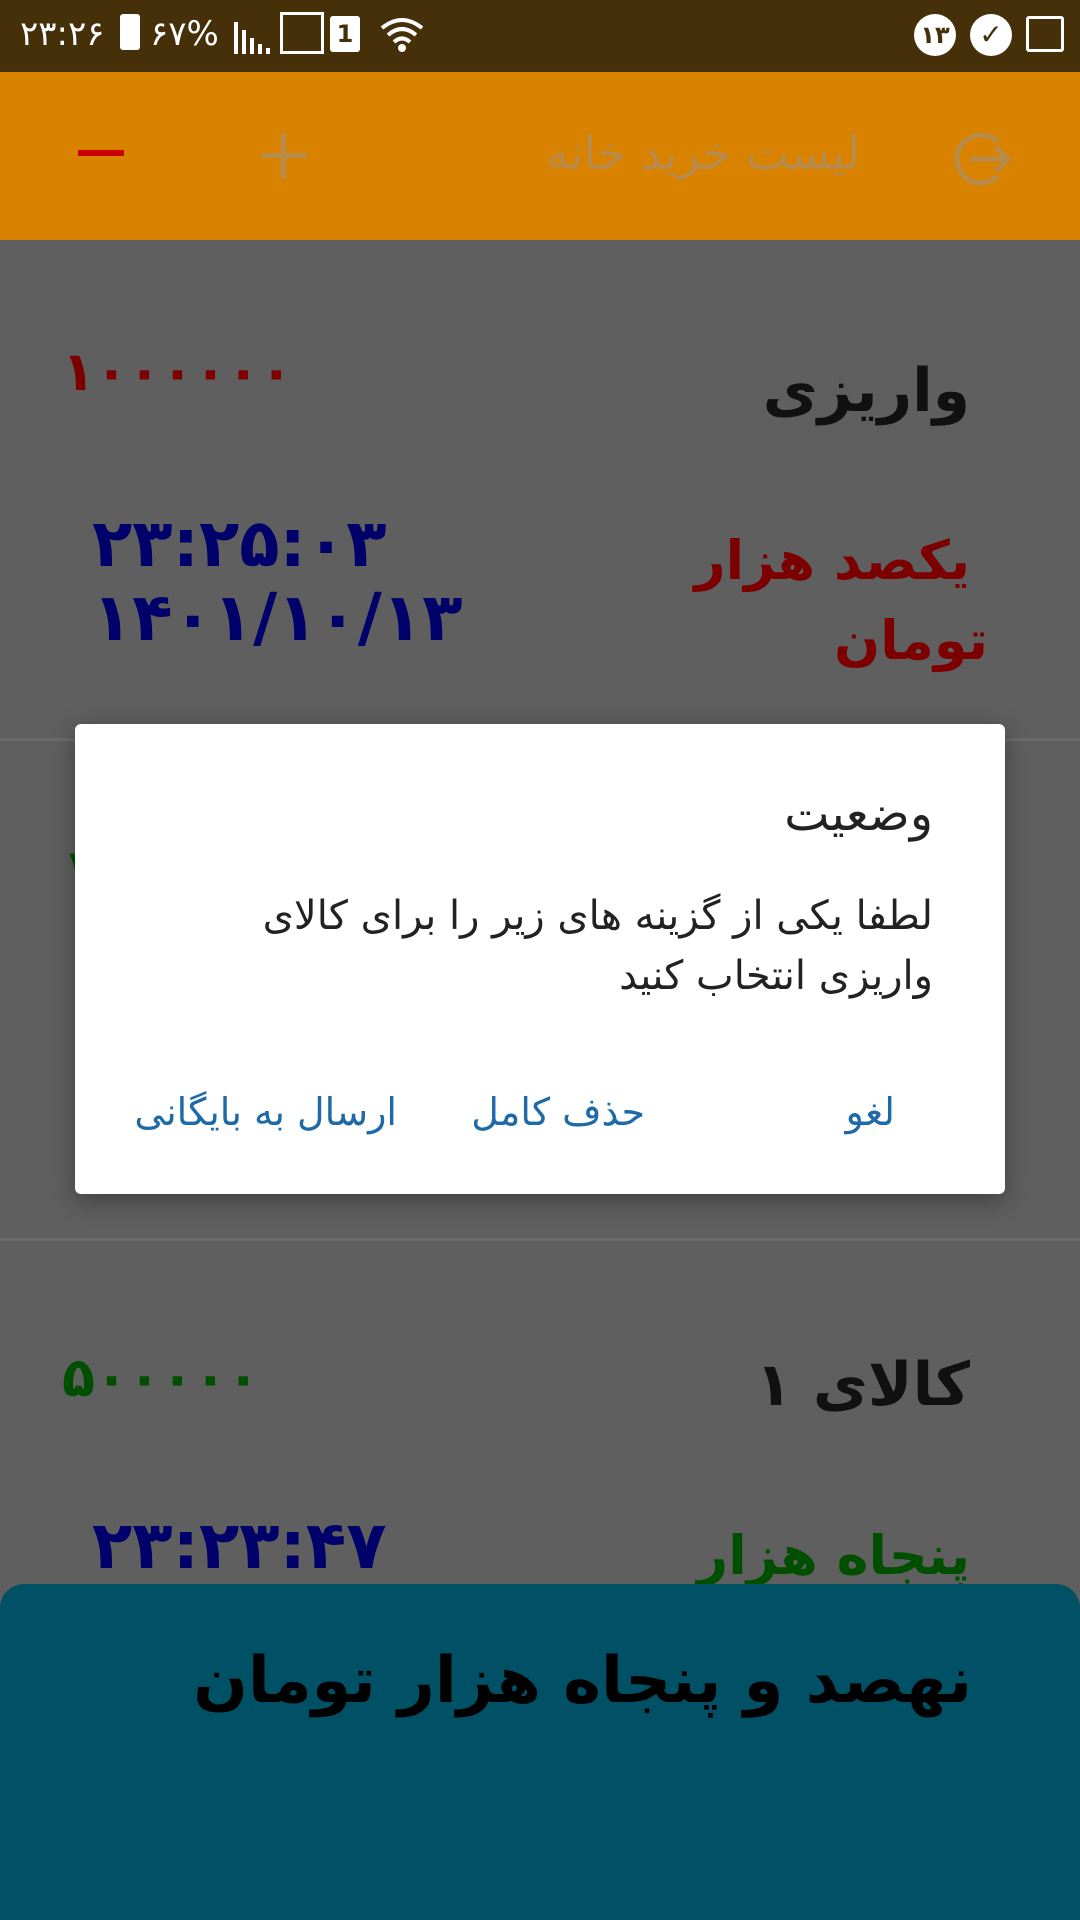 This screenshot has width=1080, height=1920. I want to click on app-title: لیست خرید خانه, so click(702, 153).